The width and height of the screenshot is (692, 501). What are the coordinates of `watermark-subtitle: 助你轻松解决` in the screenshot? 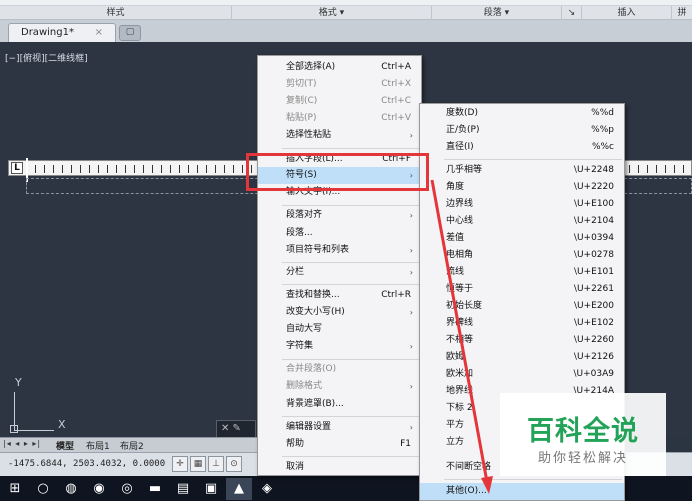 It's located at (582, 458).